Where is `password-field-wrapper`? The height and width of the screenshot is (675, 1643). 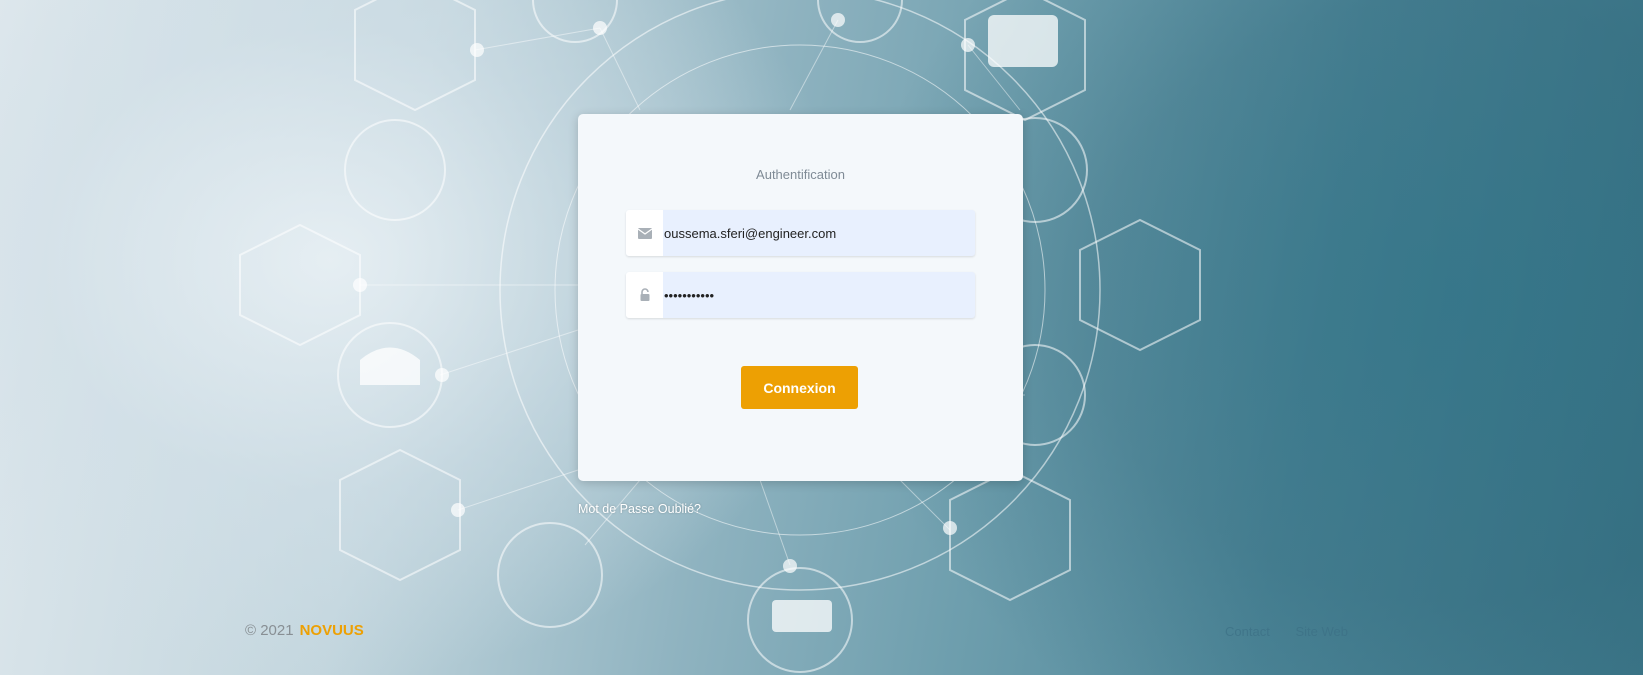 password-field-wrapper is located at coordinates (800, 295).